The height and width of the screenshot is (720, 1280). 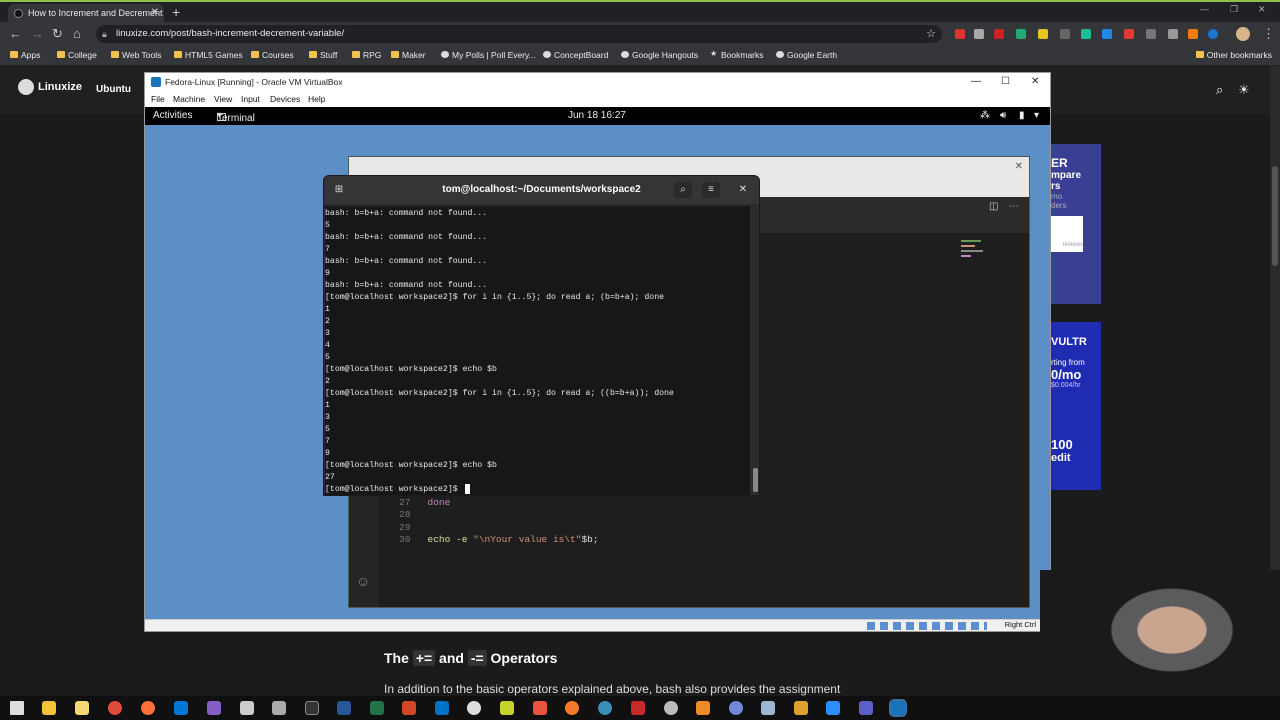 I want to click on bookmark-item: RPG, so click(x=366, y=55).